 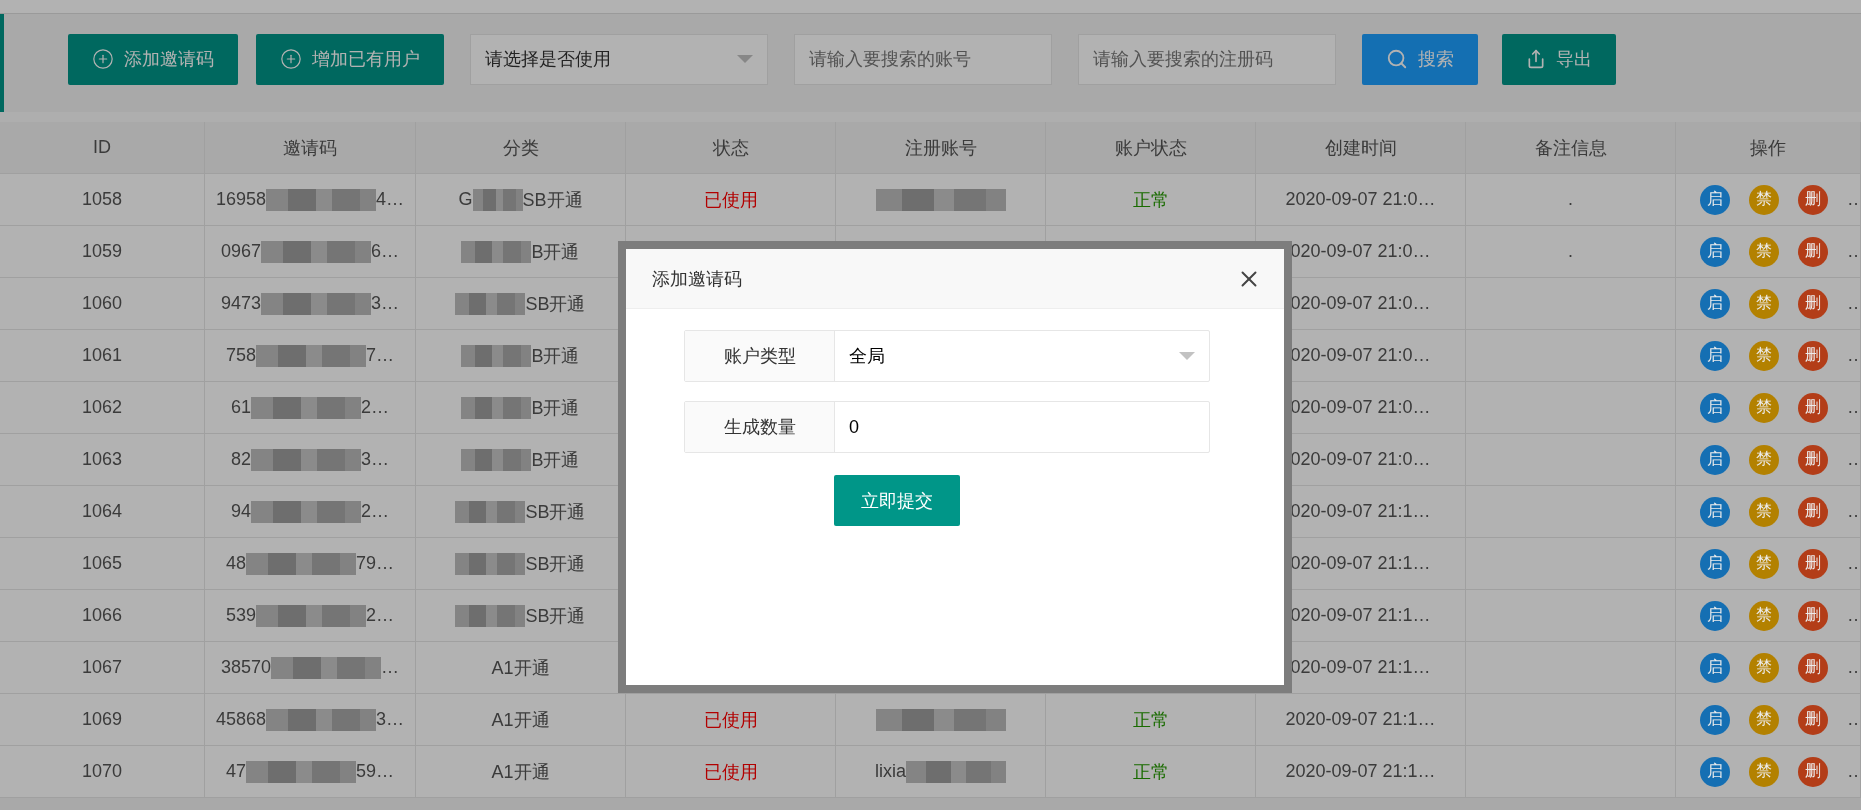 What do you see at coordinates (697, 279) in the screenshot?
I see `dialog-title: 添加邀请码` at bounding box center [697, 279].